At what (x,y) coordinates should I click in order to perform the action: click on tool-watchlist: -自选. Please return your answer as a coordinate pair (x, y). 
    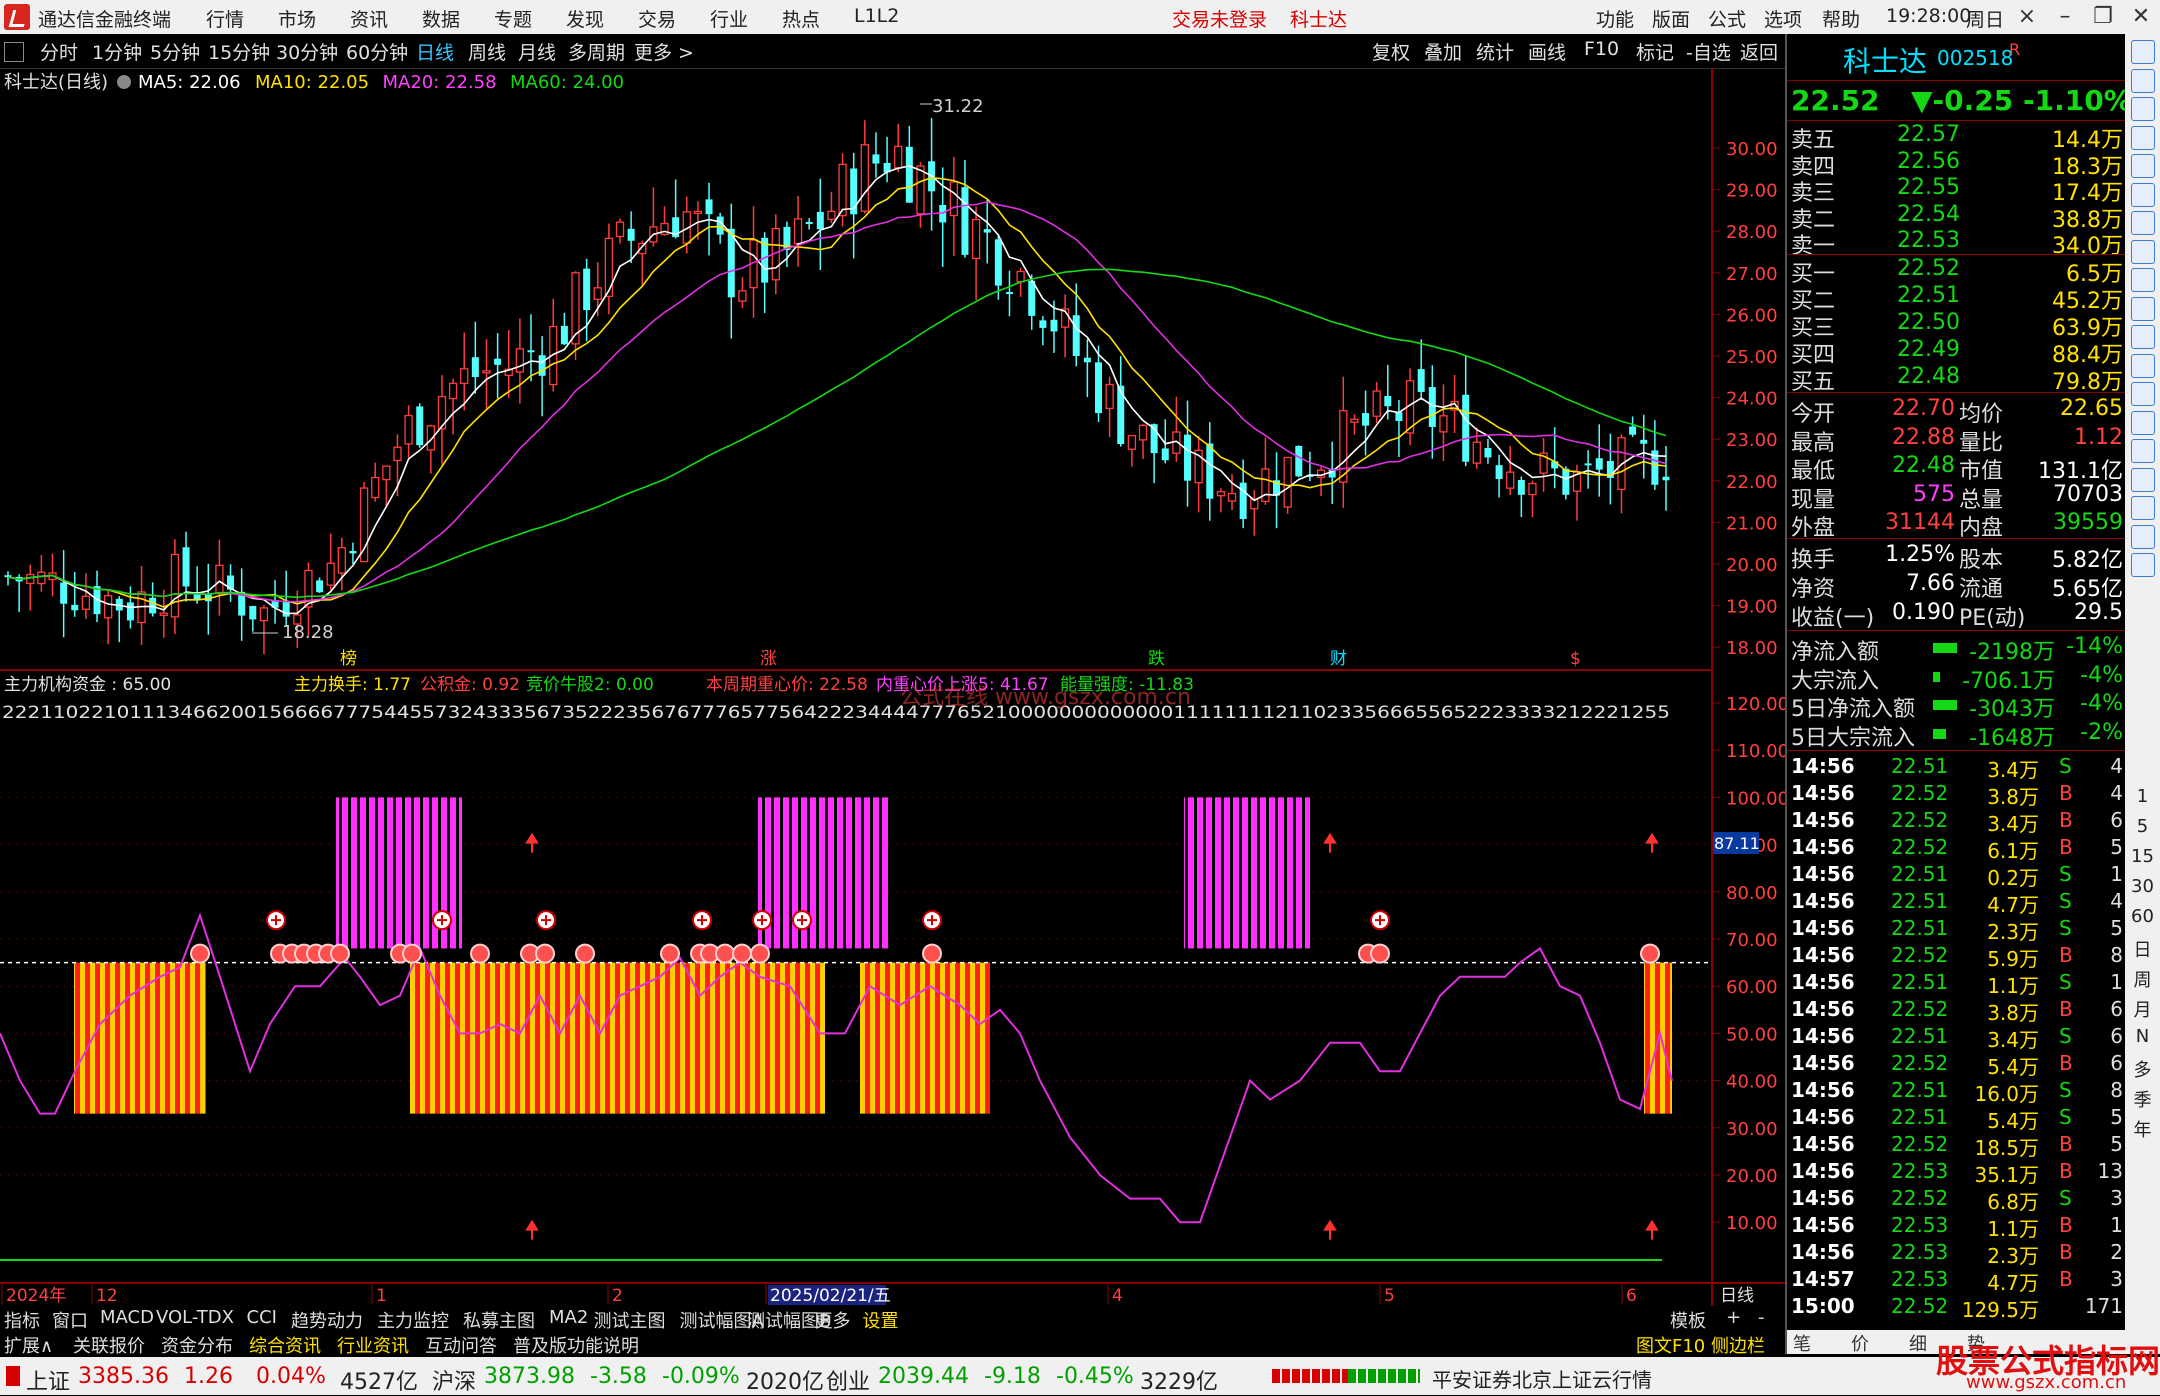
    Looking at the image, I should click on (1708, 51).